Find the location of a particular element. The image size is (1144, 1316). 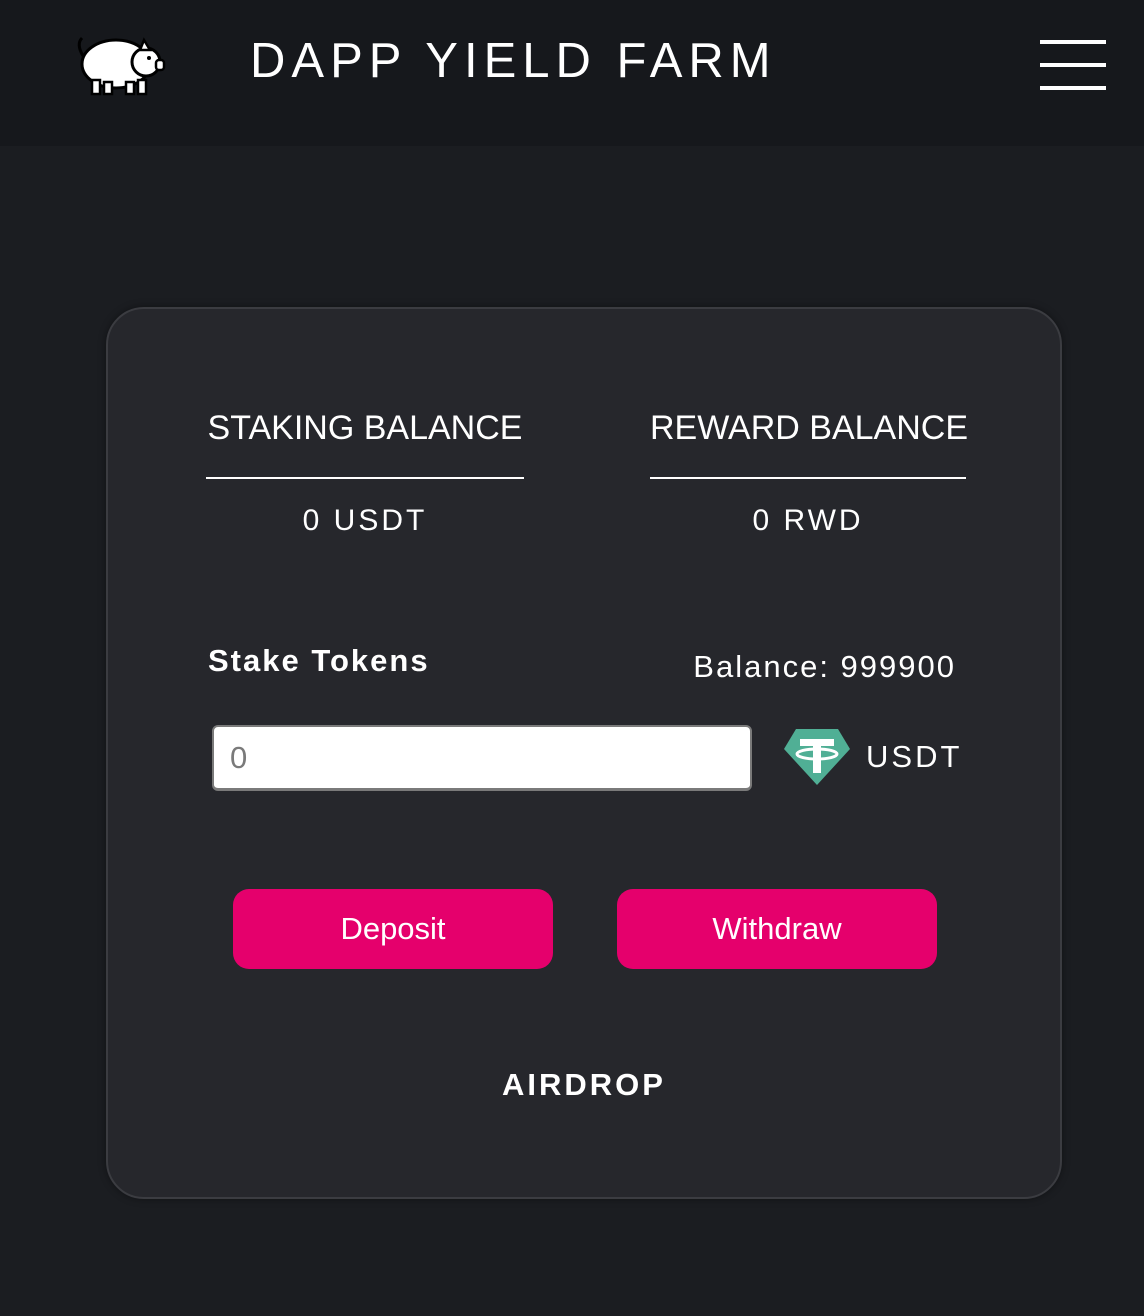

navbar: DAPP YIELD FARM is located at coordinates (572, 73).